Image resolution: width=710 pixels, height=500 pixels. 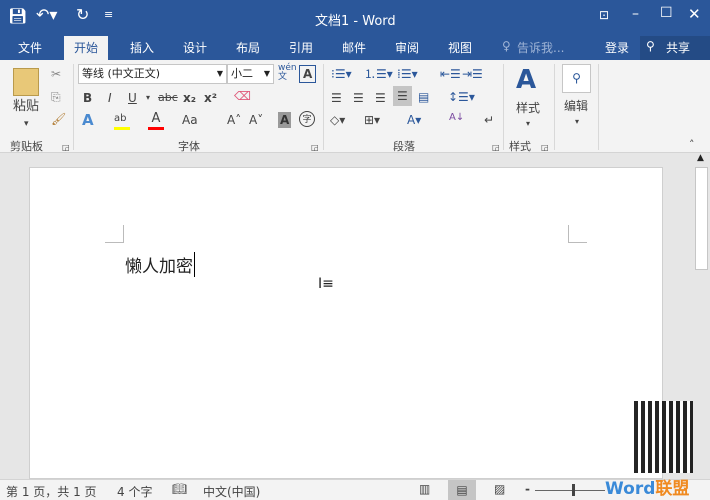 I want to click on styles-group-label: 样式, so click(x=520, y=146).